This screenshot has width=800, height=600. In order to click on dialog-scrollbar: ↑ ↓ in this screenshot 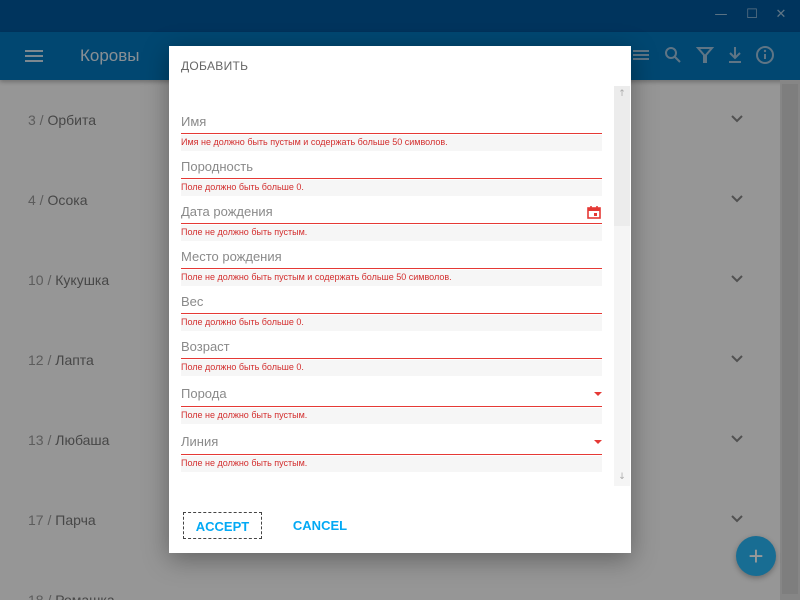, I will do `click(622, 286)`.